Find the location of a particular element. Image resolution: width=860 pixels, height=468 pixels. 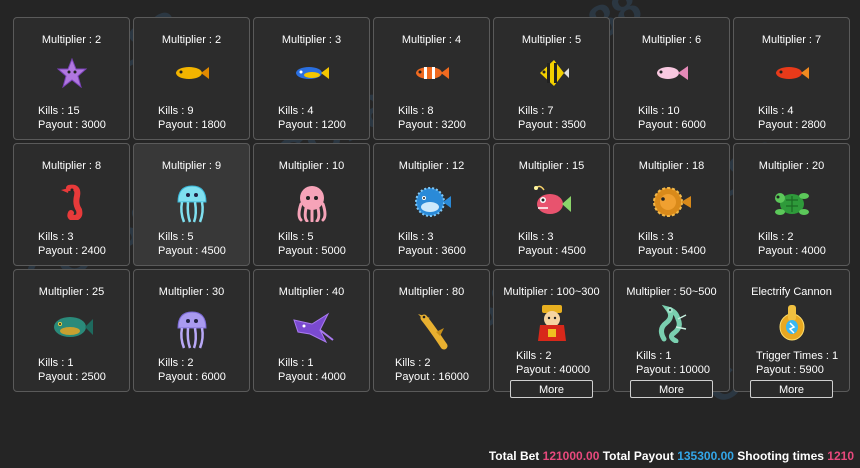

multiplier-label: Electrify Cannon is located at coordinates (791, 292).